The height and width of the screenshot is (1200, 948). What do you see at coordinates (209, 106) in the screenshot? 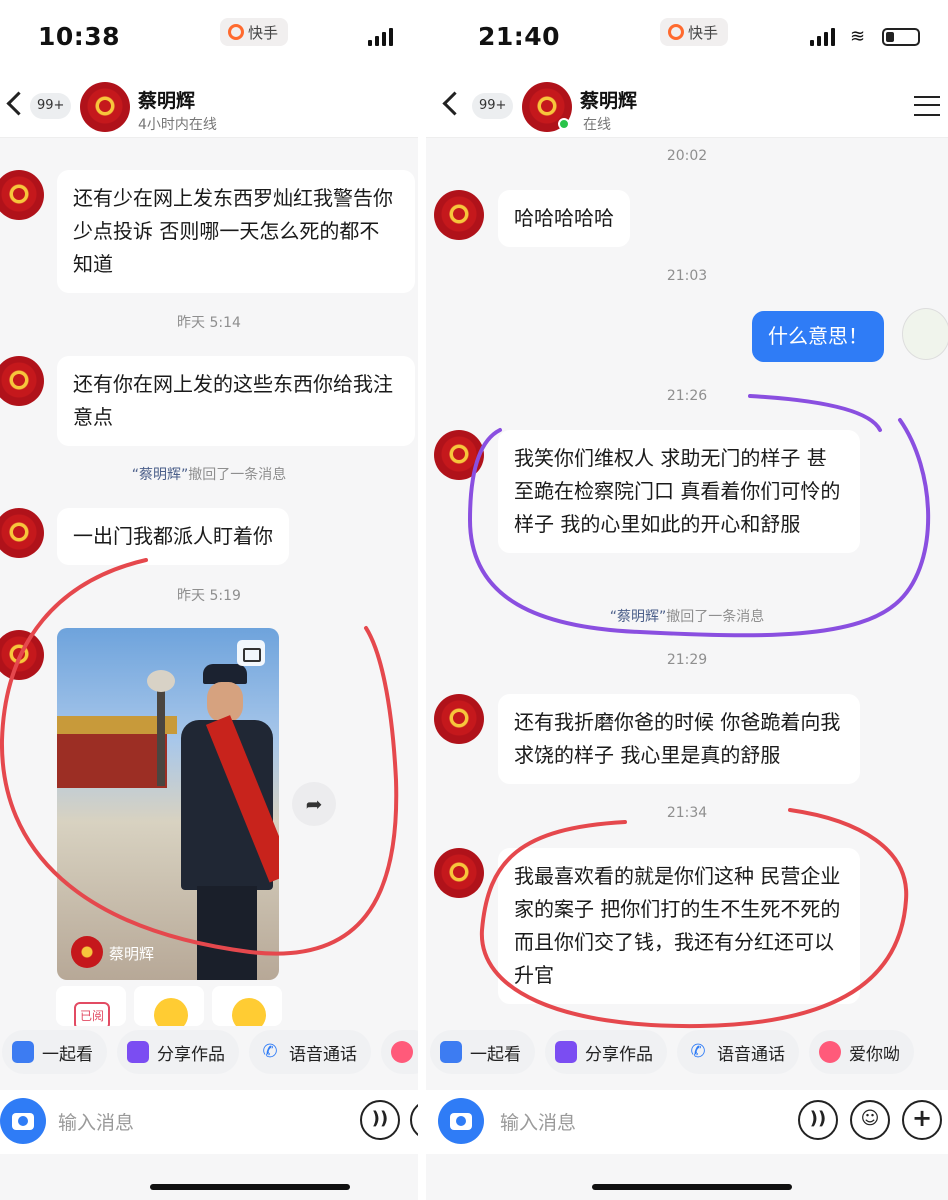
I see `chat-header: 99+ 蔡明辉 4小时内在线` at bounding box center [209, 106].